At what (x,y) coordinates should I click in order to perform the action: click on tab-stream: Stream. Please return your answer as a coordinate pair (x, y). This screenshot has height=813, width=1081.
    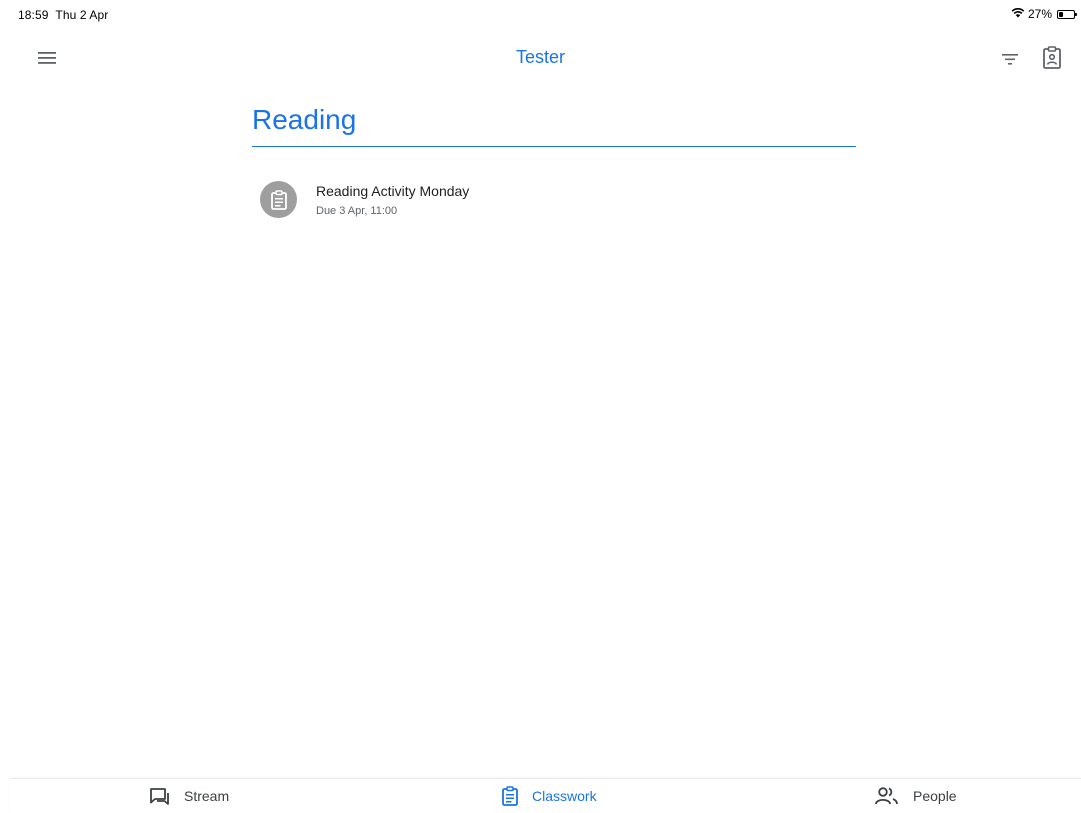
    Looking at the image, I should click on (189, 796).